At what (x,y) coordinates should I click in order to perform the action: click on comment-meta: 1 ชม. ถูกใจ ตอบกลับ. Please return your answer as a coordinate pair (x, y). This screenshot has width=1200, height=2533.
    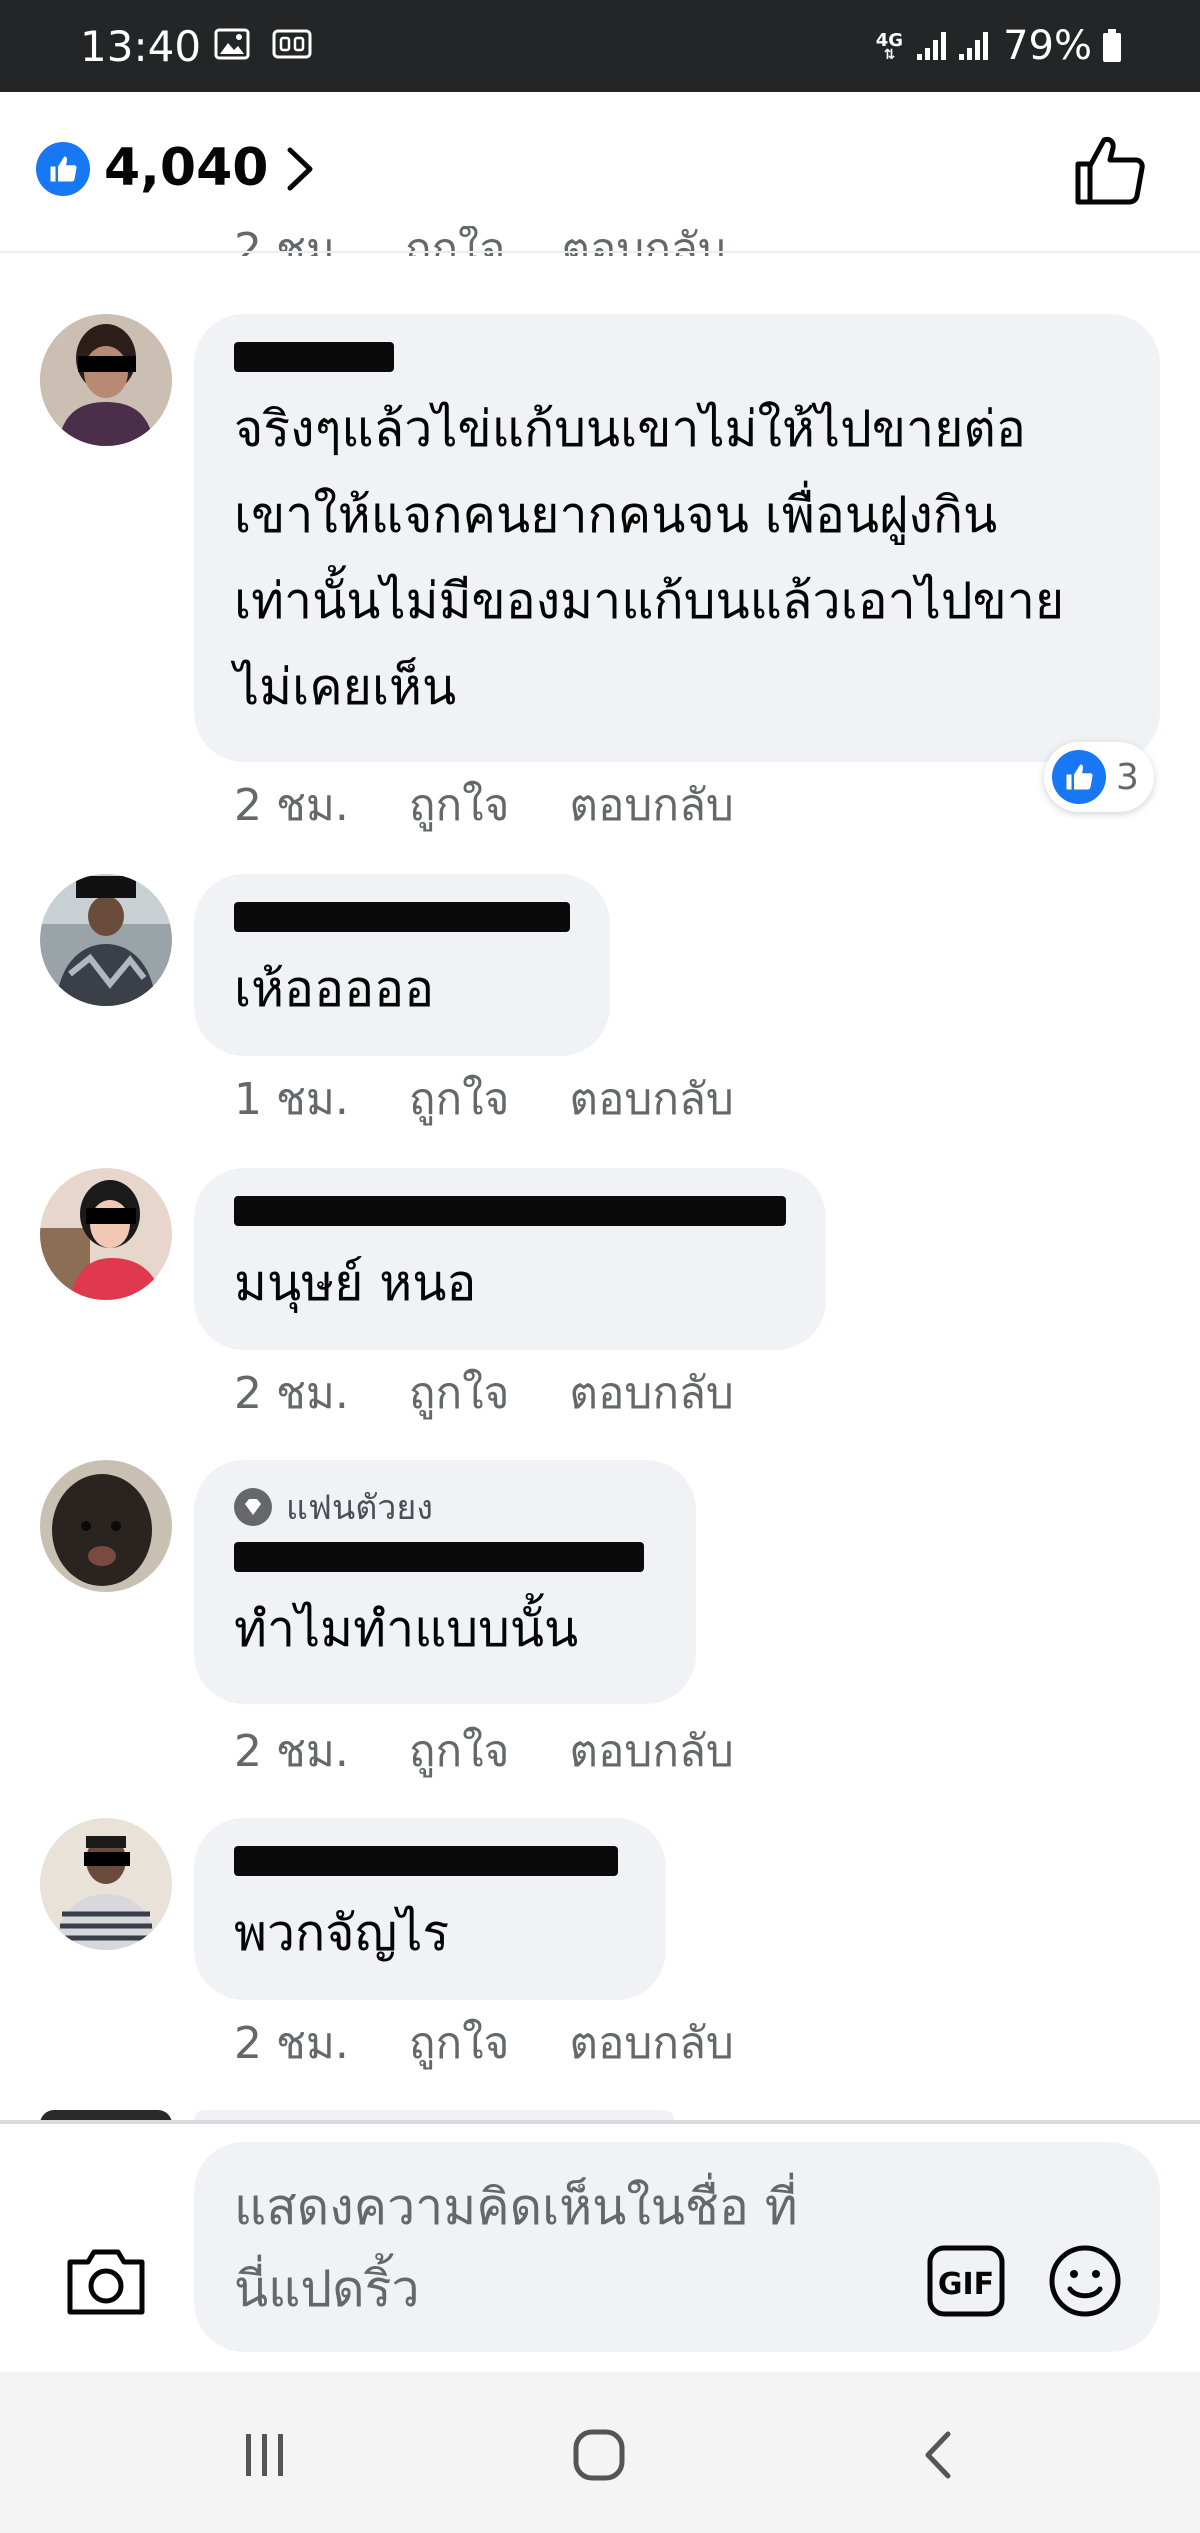
    Looking at the image, I should click on (514, 1099).